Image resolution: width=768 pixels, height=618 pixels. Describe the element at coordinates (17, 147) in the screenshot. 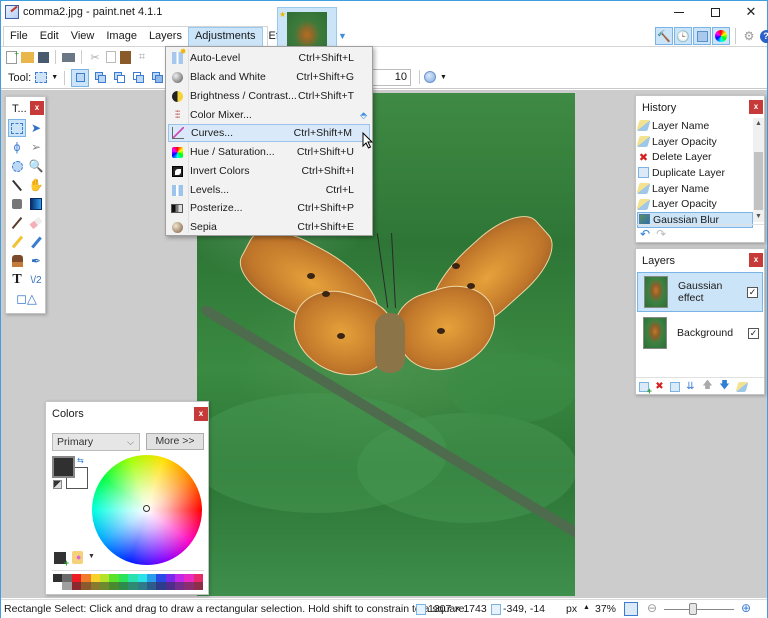

I see `tool-lasso-select: ϕ` at that location.